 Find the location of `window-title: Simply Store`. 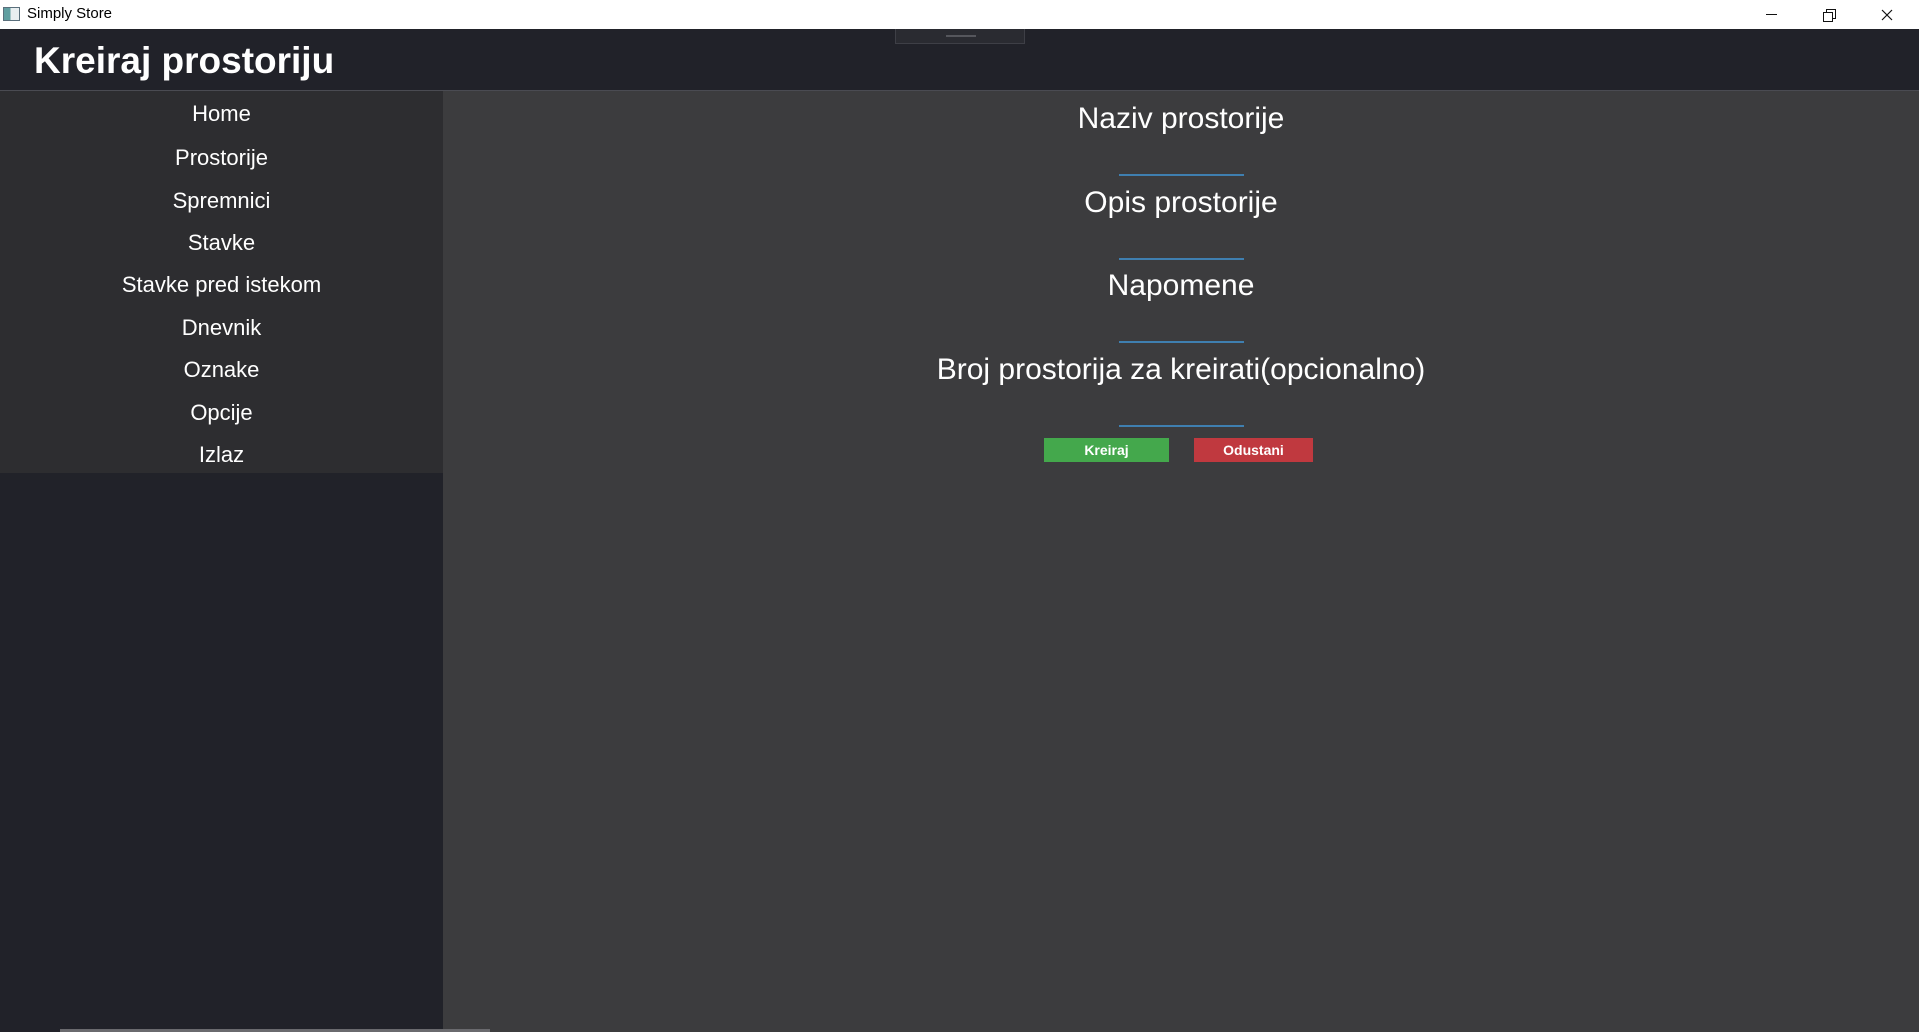

window-title: Simply Store is located at coordinates (70, 13).